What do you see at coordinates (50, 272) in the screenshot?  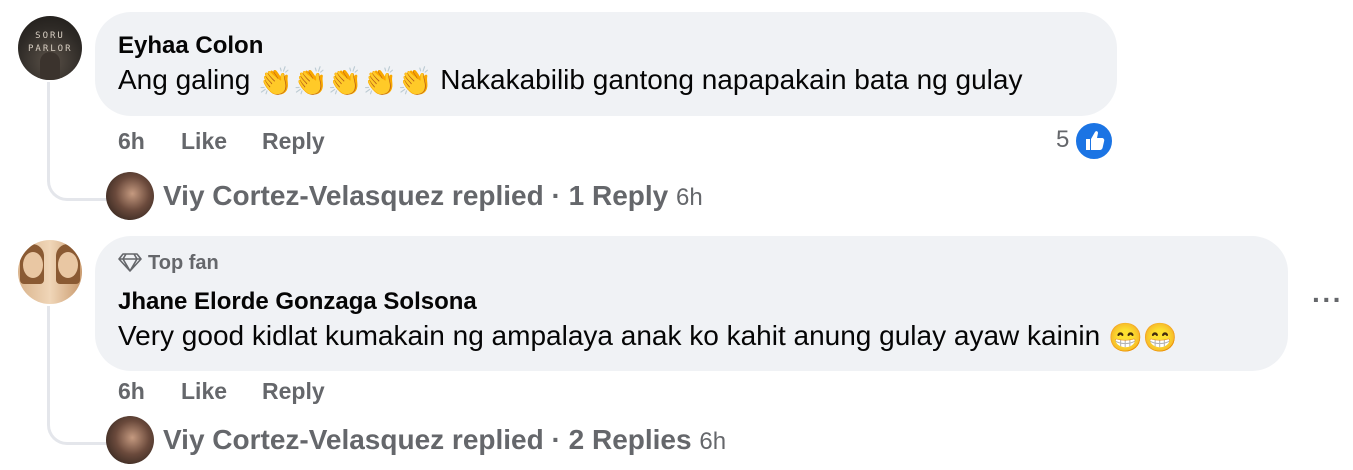 I see `avatar-jhane-elorde-gonzaga-solsona` at bounding box center [50, 272].